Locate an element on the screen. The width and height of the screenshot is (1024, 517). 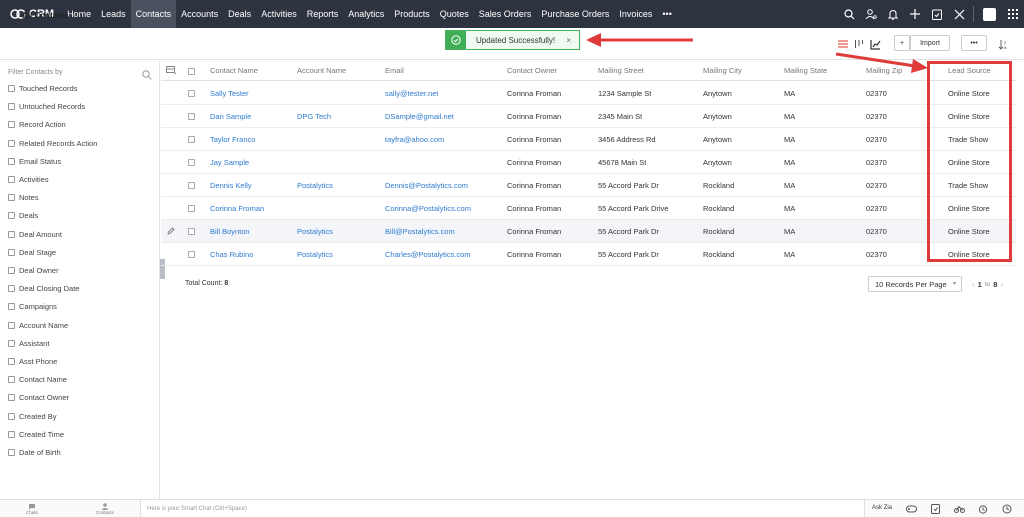
filter-item-notes: Notes is located at coordinates (23, 197).